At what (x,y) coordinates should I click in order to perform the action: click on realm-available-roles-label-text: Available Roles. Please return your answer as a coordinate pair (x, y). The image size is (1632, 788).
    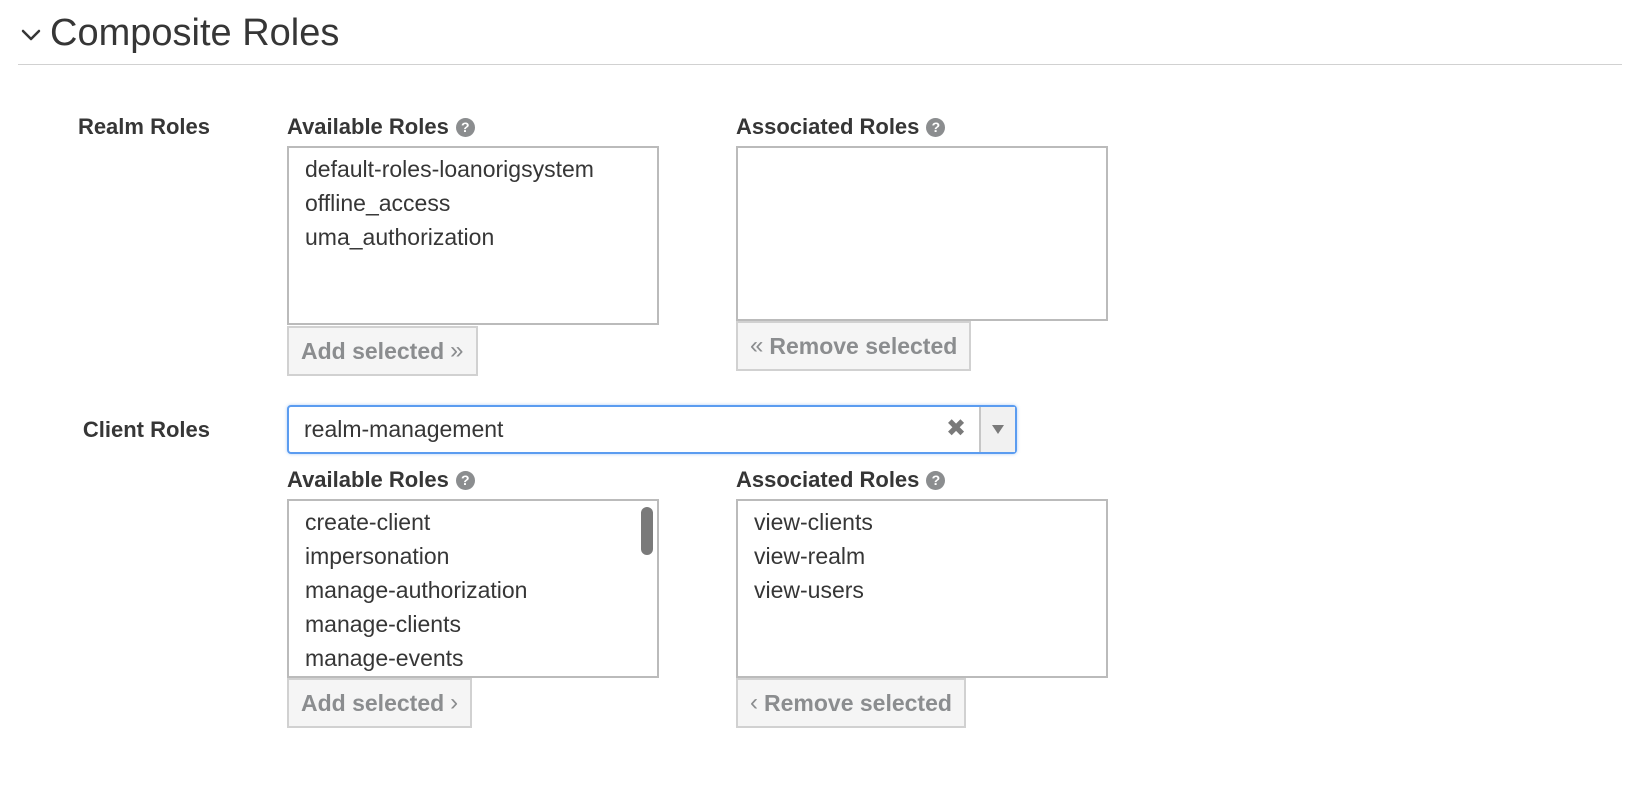
    Looking at the image, I should click on (368, 126).